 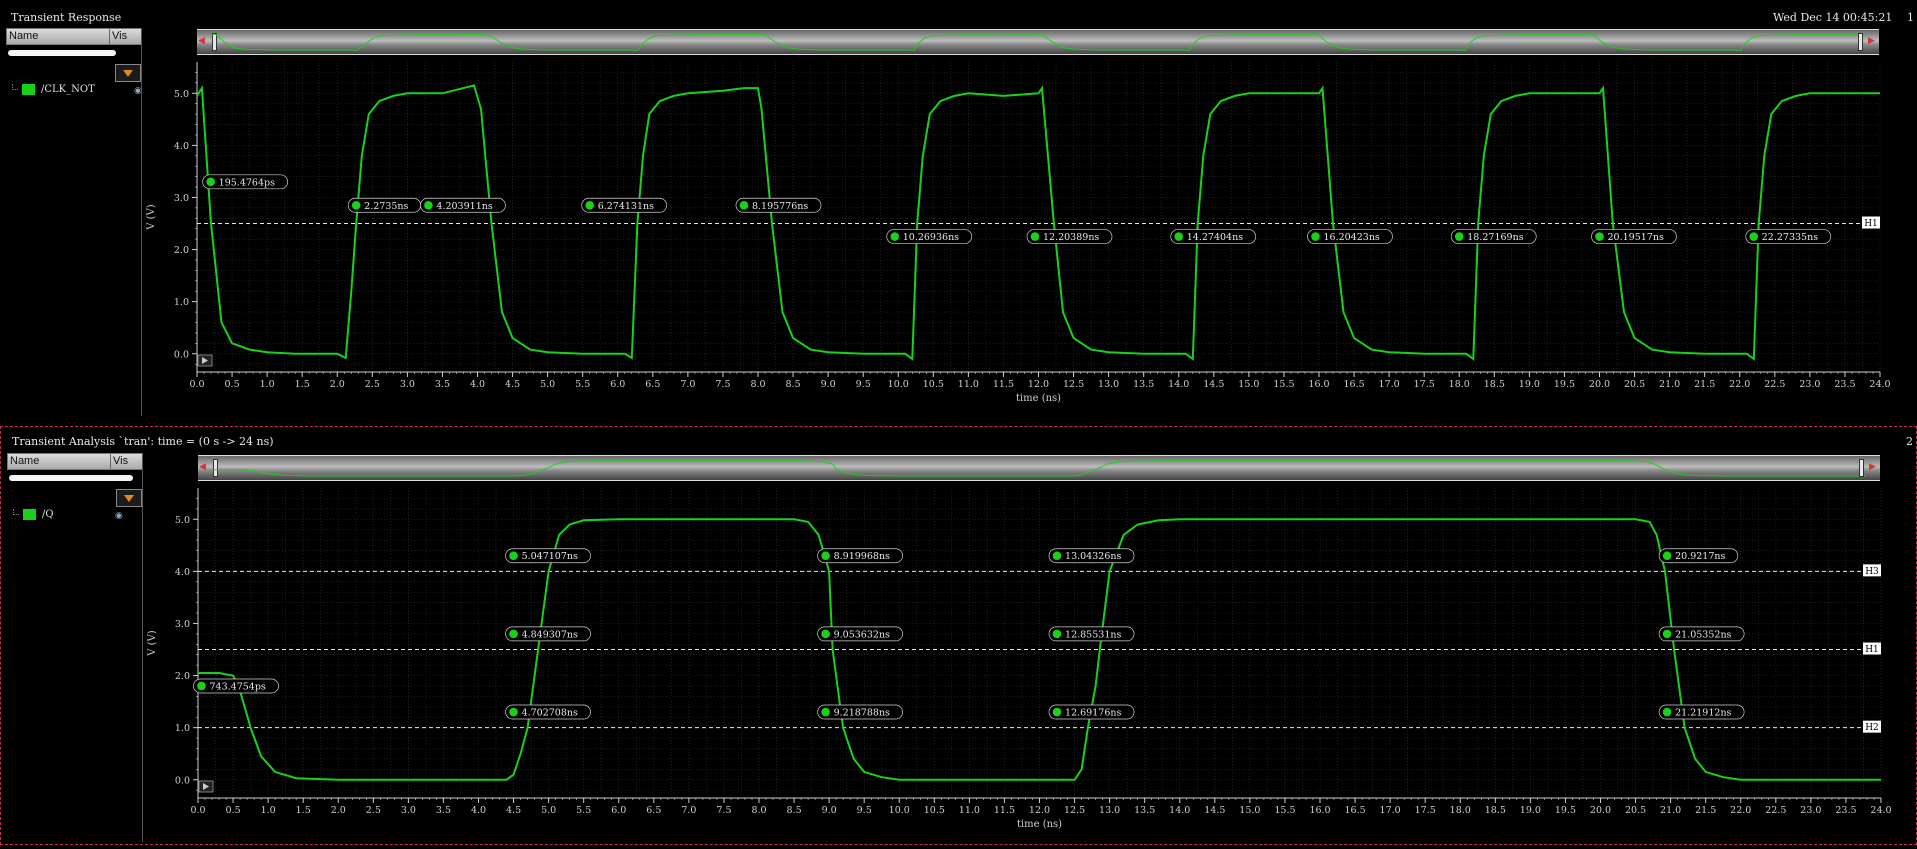 I want to click on marker-label: 2.2735ns, so click(x=386, y=206).